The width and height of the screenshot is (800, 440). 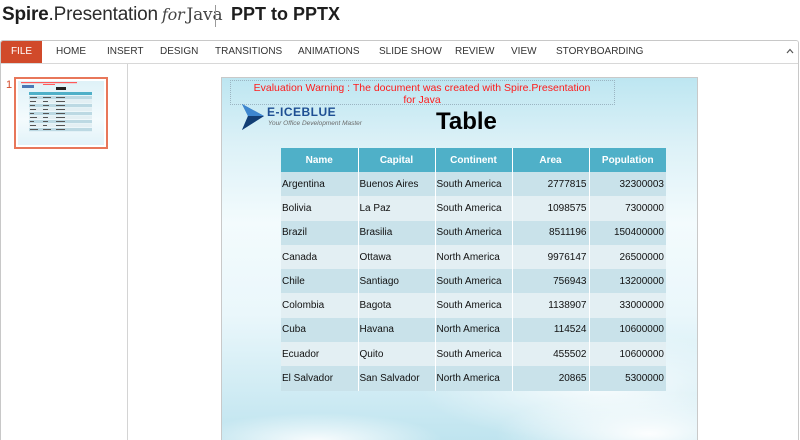 What do you see at coordinates (474, 52) in the screenshot?
I see `tab-review: REVIEW` at bounding box center [474, 52].